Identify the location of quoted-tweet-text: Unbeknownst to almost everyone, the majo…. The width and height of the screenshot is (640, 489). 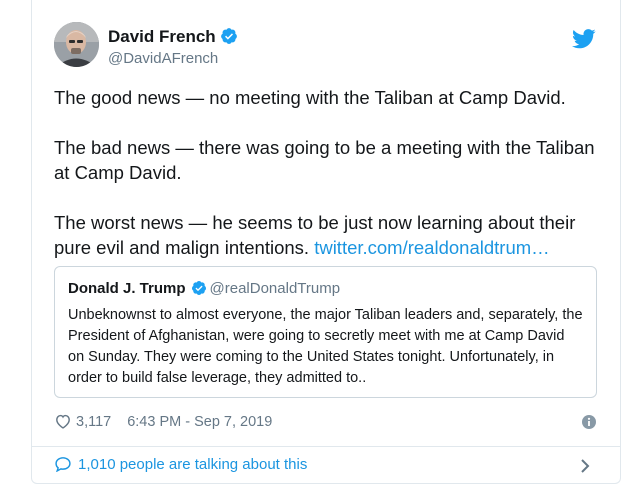
(325, 346).